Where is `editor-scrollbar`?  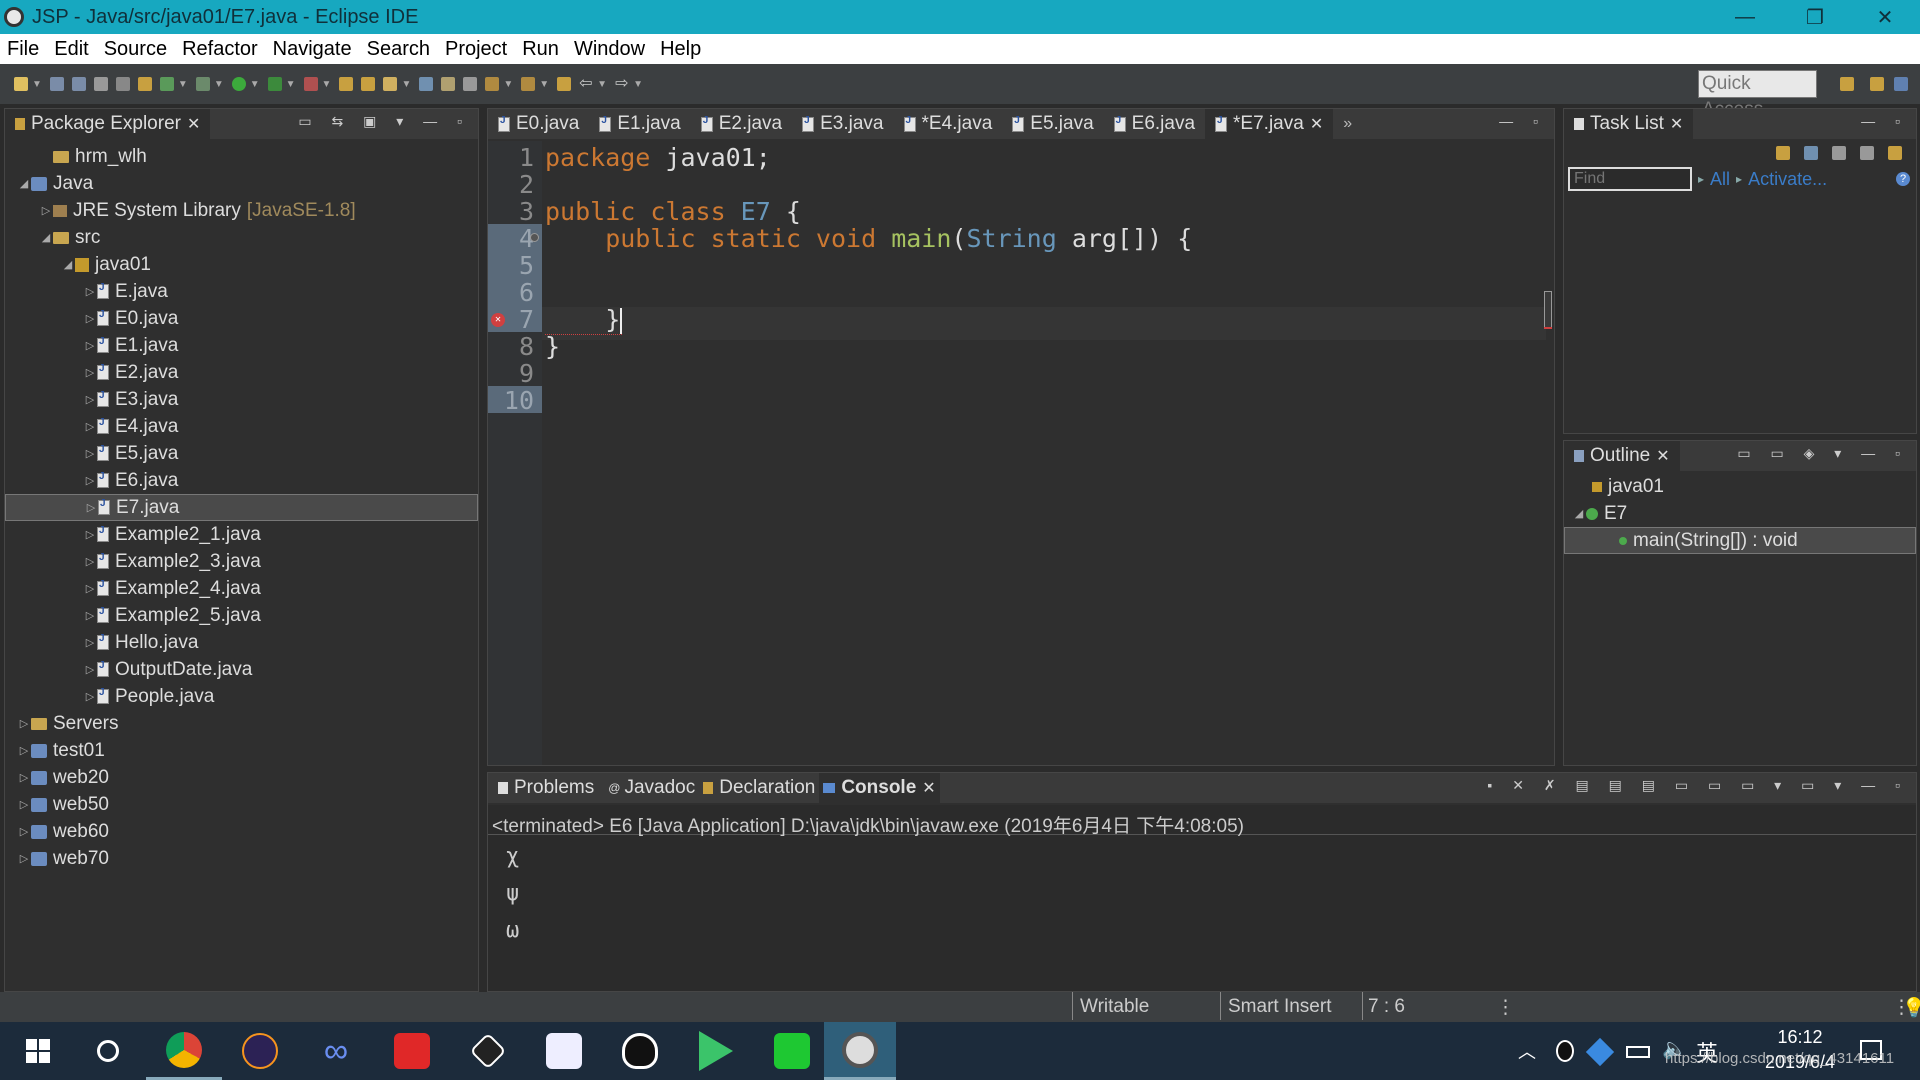 editor-scrollbar is located at coordinates (1548, 310).